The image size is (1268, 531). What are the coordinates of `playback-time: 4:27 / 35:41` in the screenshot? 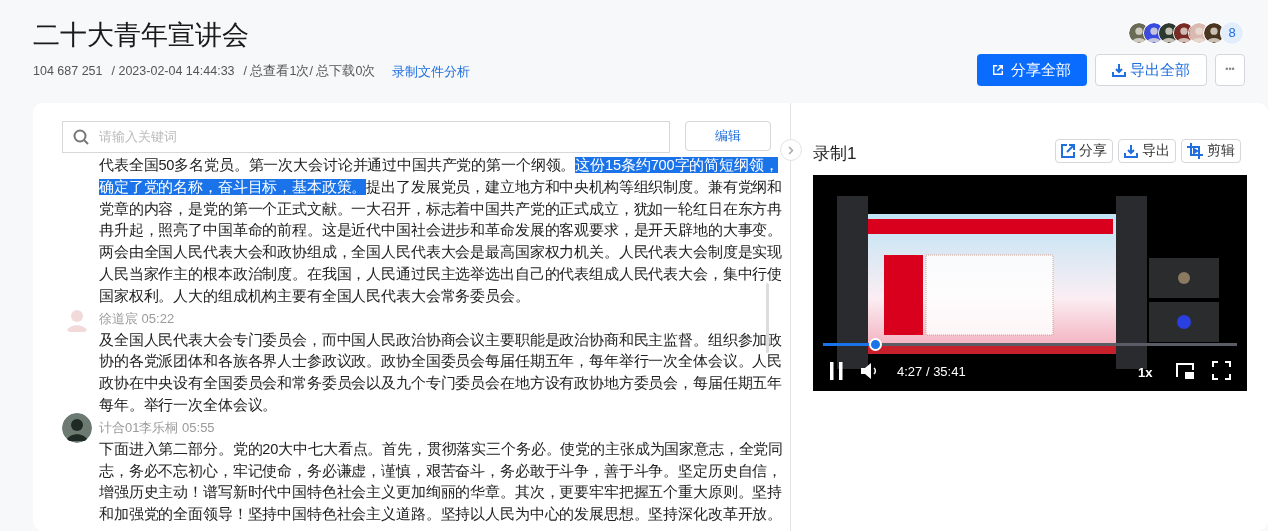 It's located at (931, 371).